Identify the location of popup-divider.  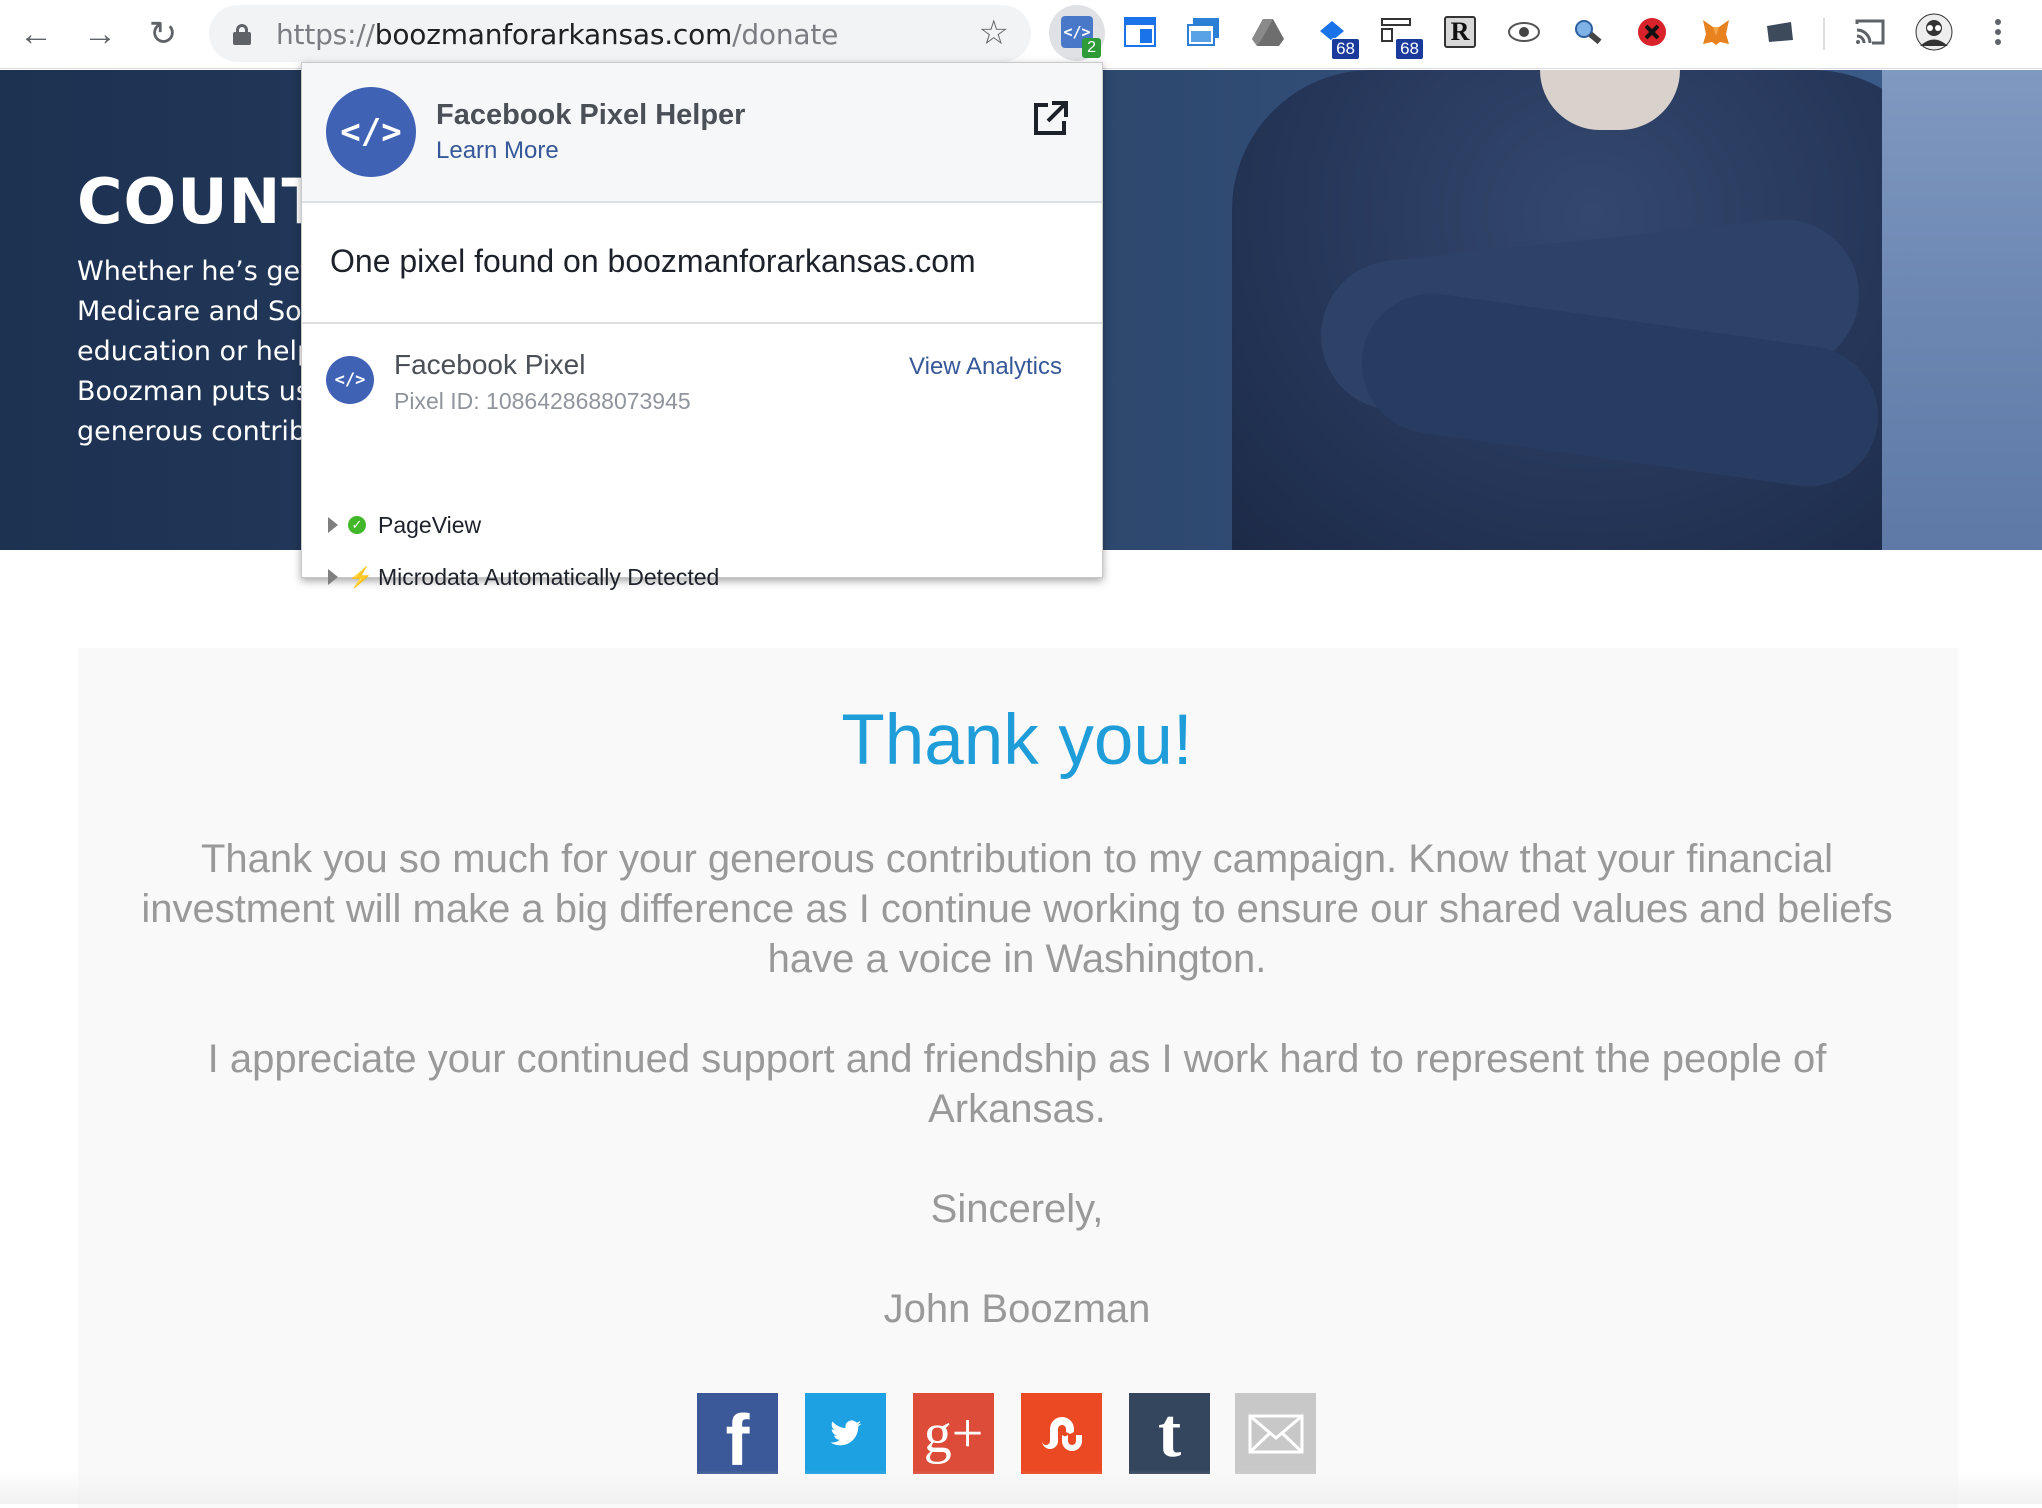
(702, 323).